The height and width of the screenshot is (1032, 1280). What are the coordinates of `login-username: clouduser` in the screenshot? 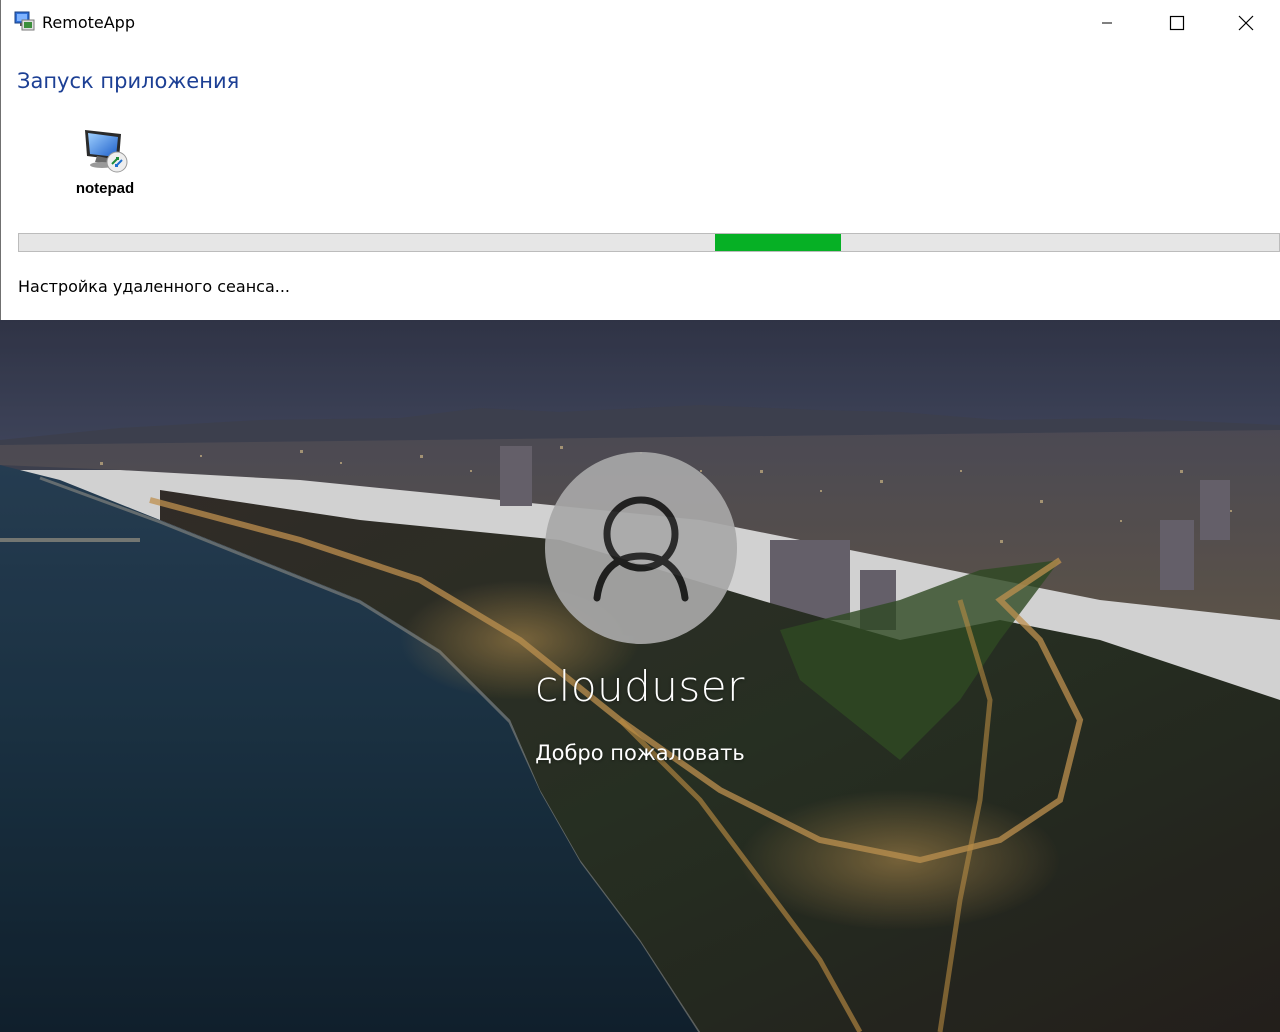 It's located at (640, 686).